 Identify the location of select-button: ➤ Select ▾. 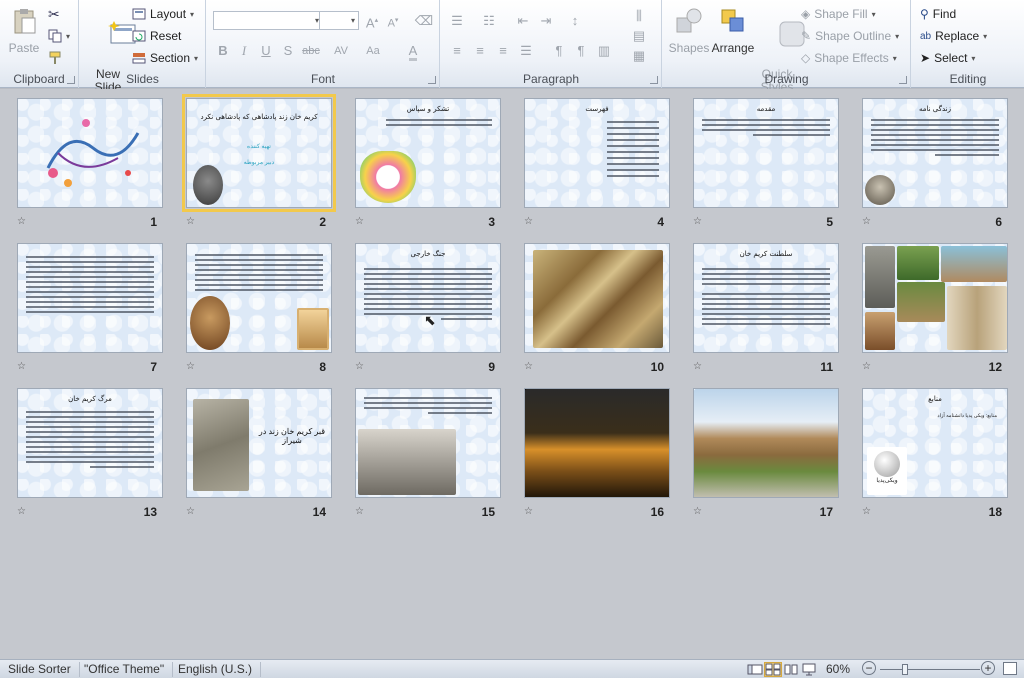
(947, 58).